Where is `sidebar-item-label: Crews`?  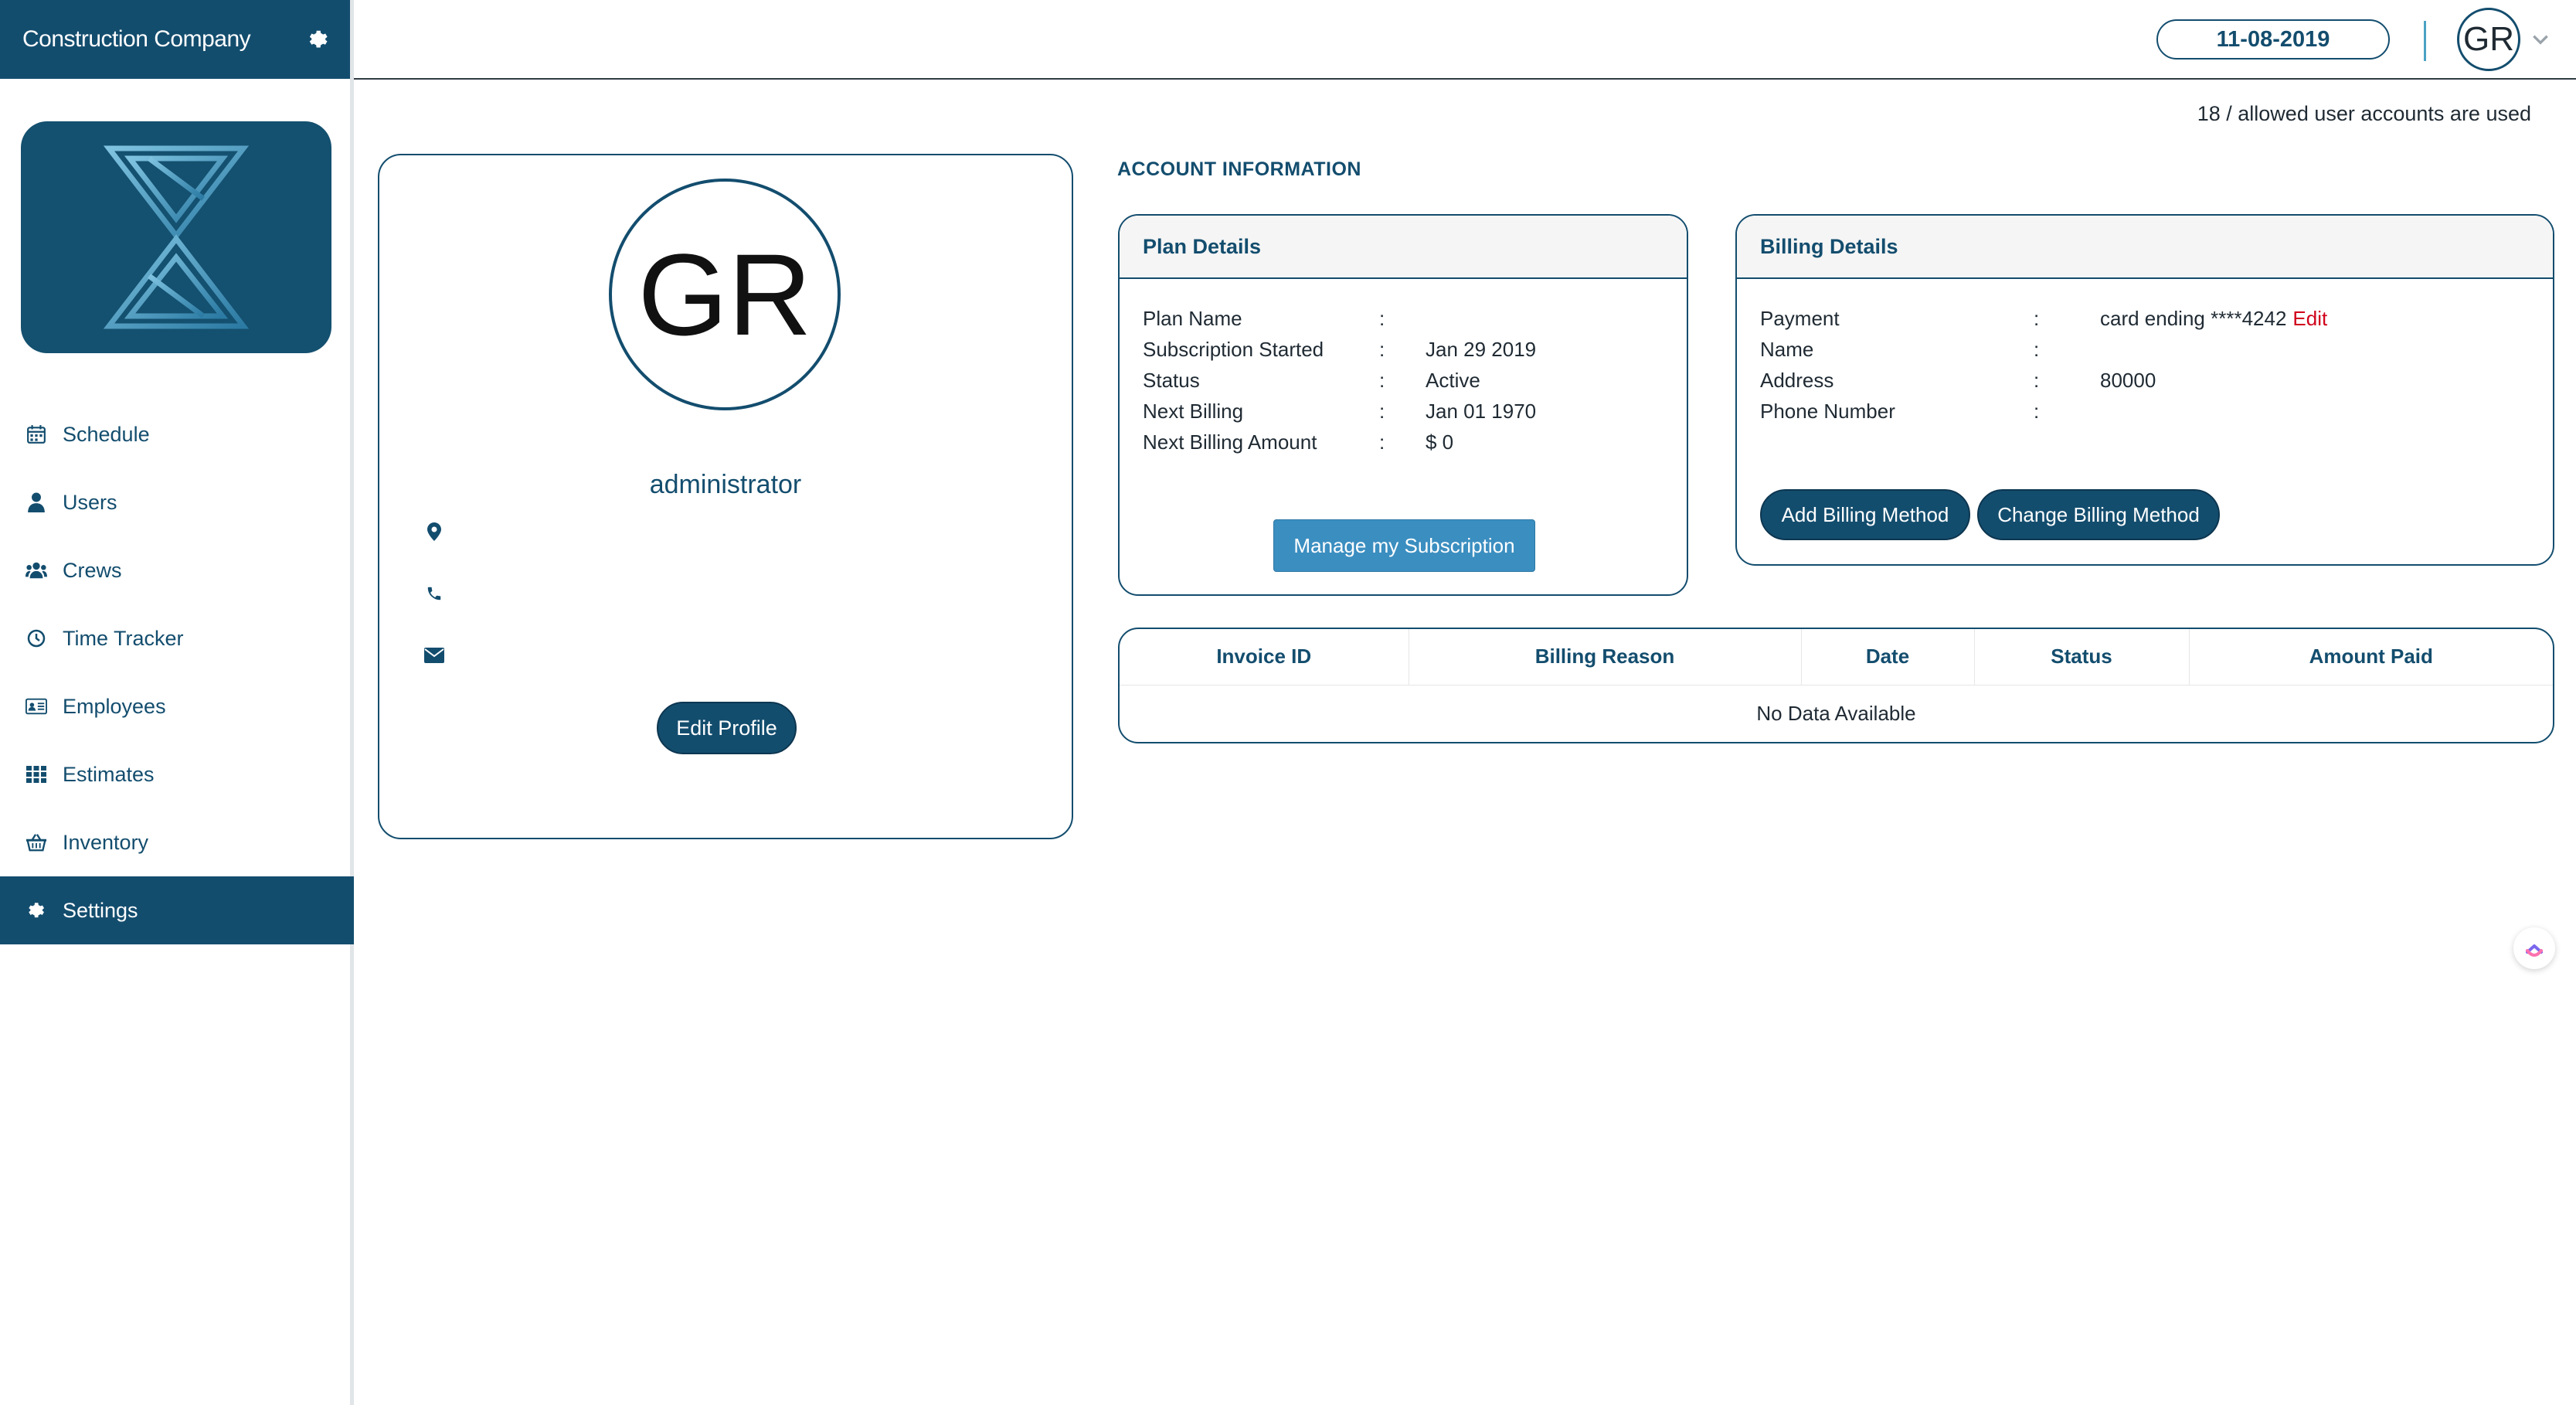
sidebar-item-label: Crews is located at coordinates (92, 570).